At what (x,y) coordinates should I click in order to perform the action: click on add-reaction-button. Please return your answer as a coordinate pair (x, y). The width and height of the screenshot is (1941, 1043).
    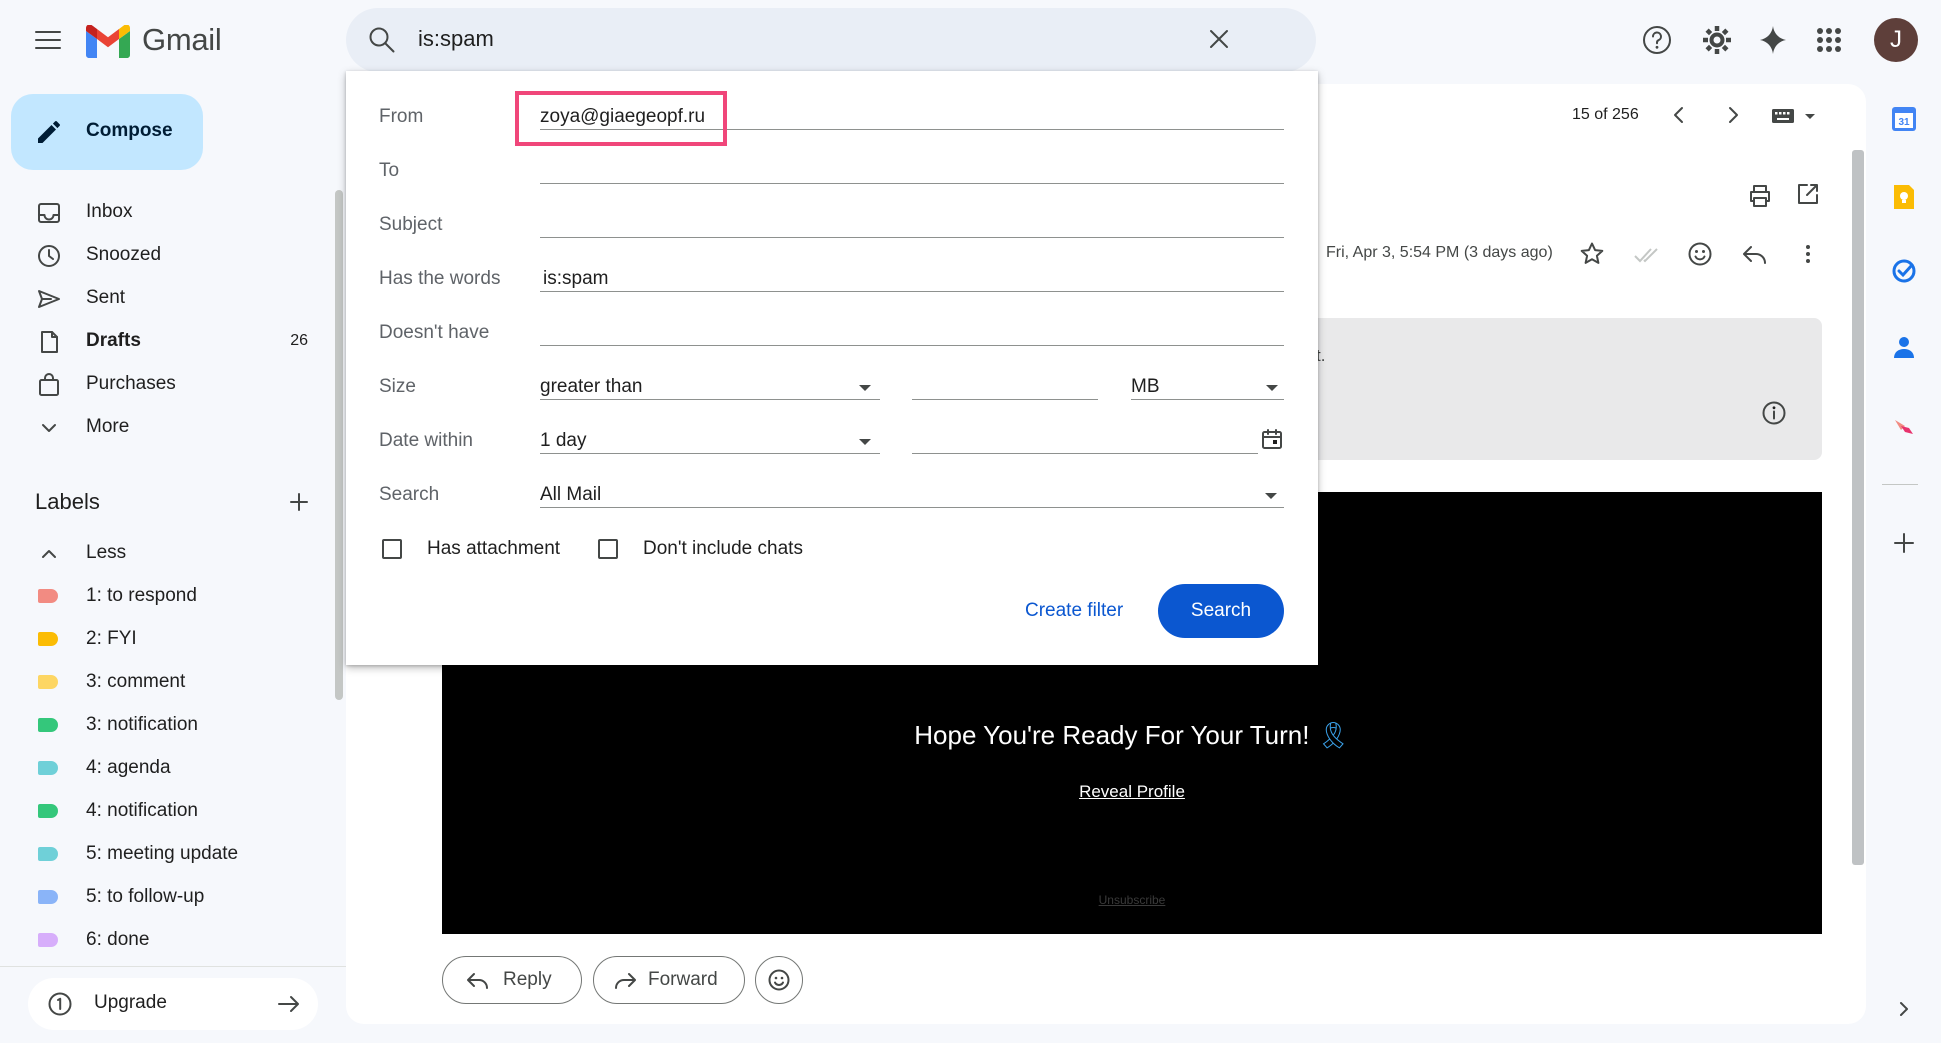
    Looking at the image, I should click on (1700, 254).